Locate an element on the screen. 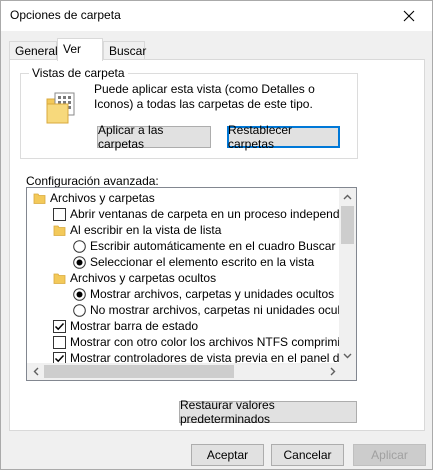 Image resolution: width=433 pixels, height=470 pixels. scroll-down-arrow is located at coordinates (347, 355).